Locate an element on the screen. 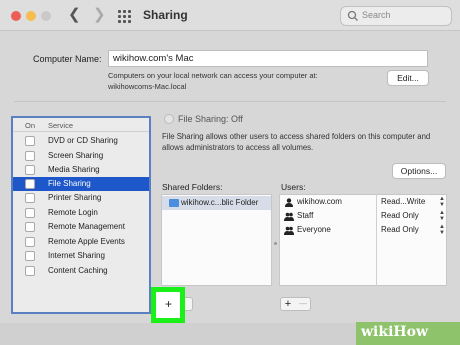  minimize-window-button is located at coordinates (31, 16).